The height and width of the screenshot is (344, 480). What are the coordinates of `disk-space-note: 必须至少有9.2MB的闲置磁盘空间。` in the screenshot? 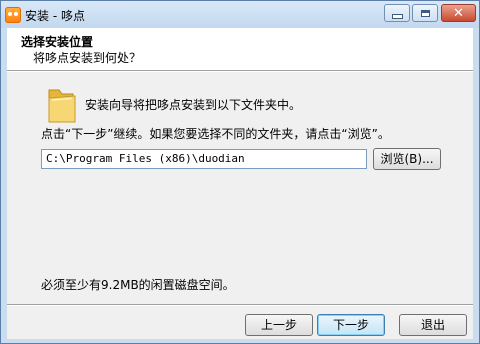 It's located at (138, 285).